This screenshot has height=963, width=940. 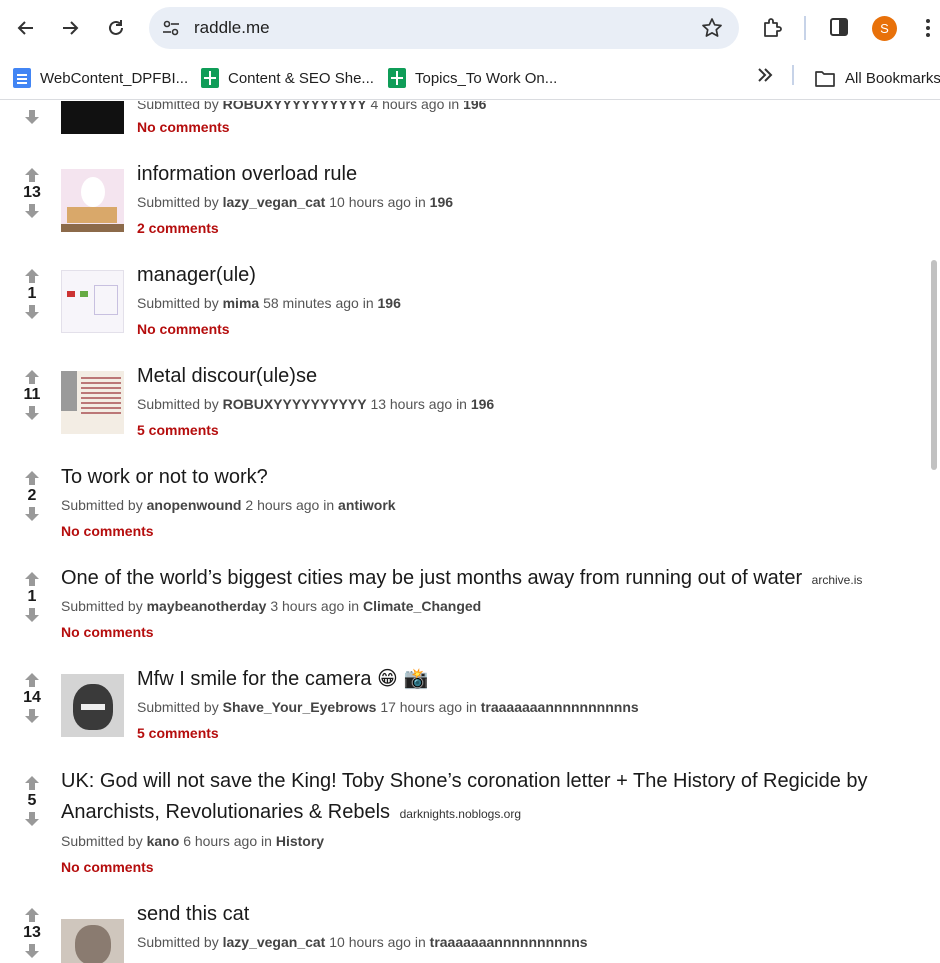 I want to click on post-score: 5, so click(x=32, y=800).